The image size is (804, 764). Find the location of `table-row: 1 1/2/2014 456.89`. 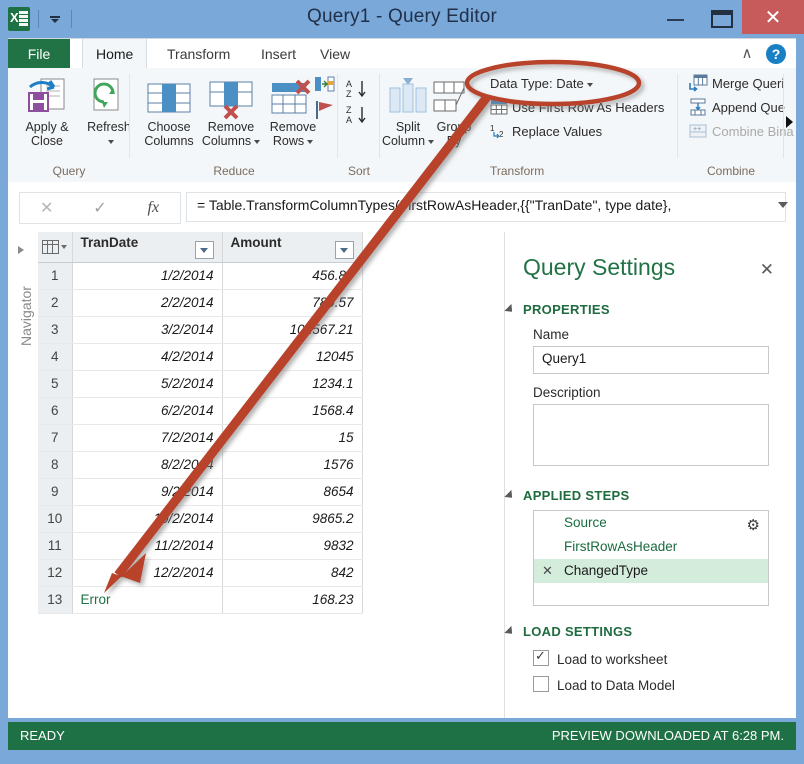

table-row: 1 1/2/2014 456.89 is located at coordinates (200, 276).